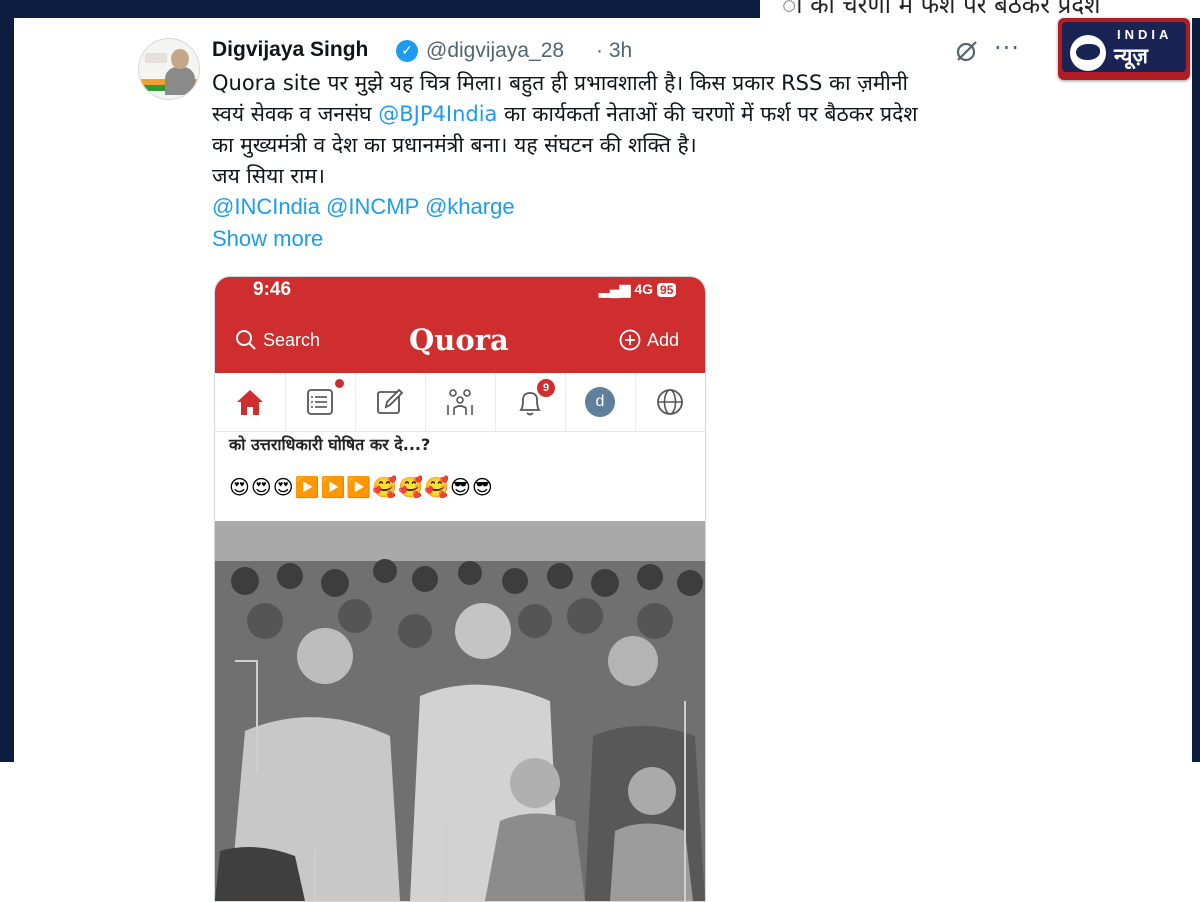 The width and height of the screenshot is (1200, 902). Describe the element at coordinates (617, 289) in the screenshot. I see `signal-icon: ▂▄▆` at that location.